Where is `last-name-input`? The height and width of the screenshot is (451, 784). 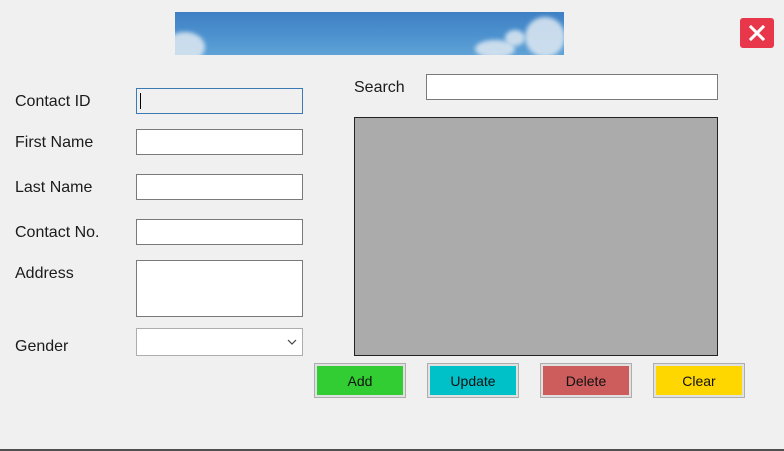 last-name-input is located at coordinates (219, 187).